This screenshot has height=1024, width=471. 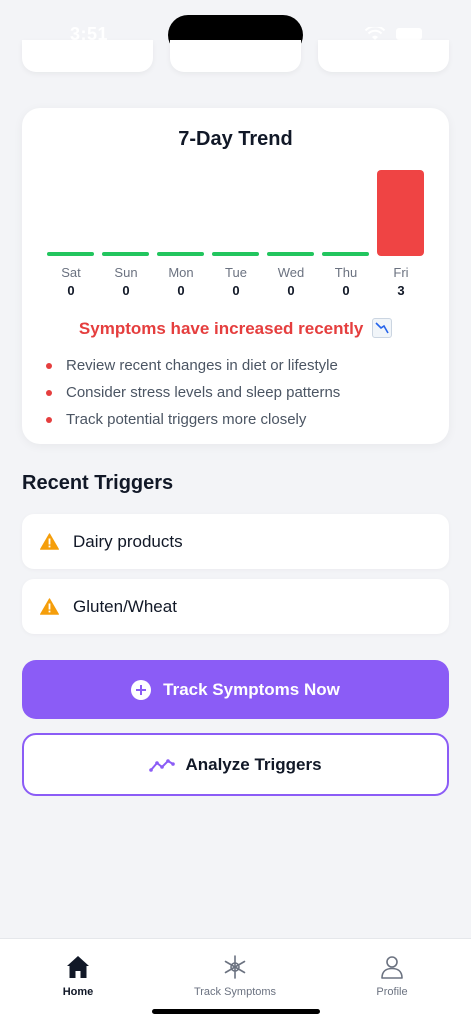 What do you see at coordinates (128, 541) in the screenshot?
I see `trigger-label: Dairy products` at bounding box center [128, 541].